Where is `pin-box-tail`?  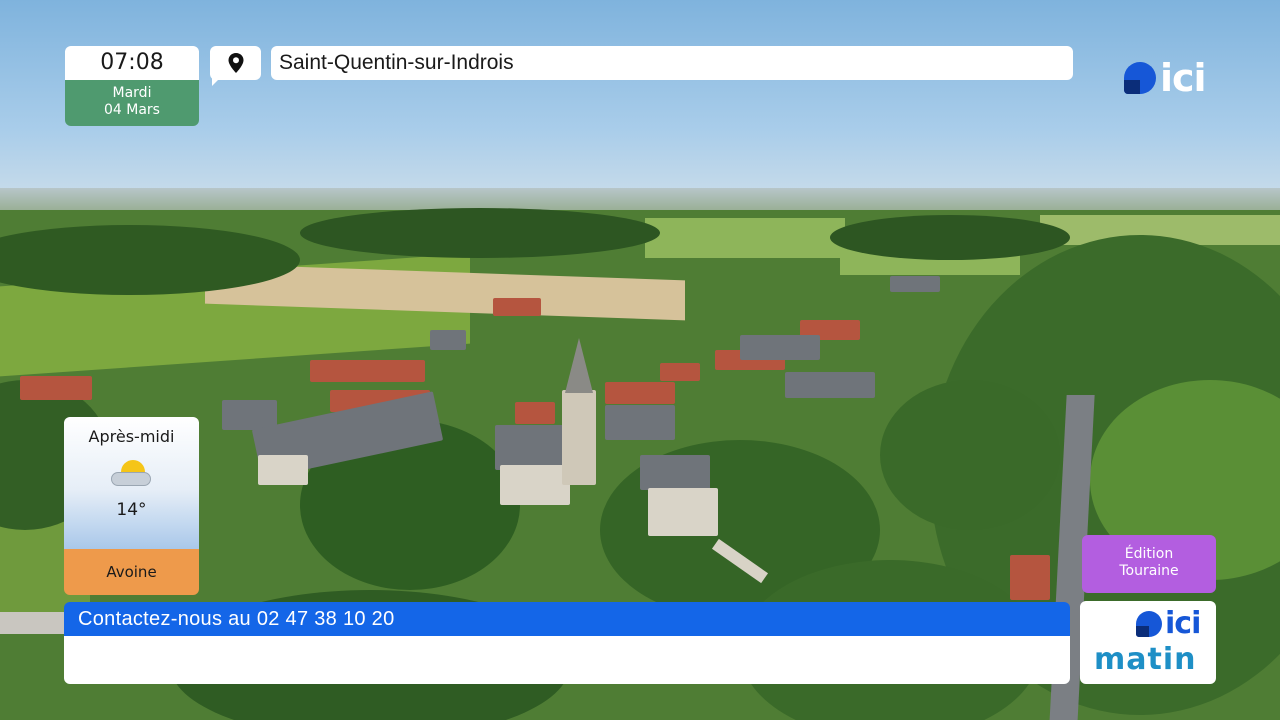 pin-box-tail is located at coordinates (217, 81).